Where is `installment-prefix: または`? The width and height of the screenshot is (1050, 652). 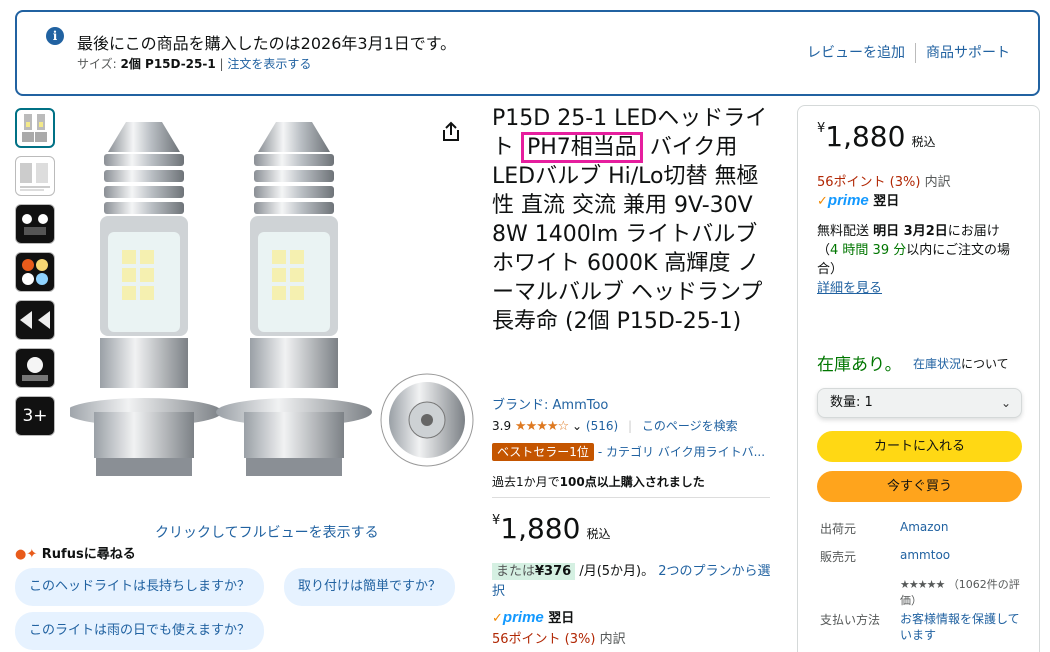 installment-prefix: または is located at coordinates (516, 571).